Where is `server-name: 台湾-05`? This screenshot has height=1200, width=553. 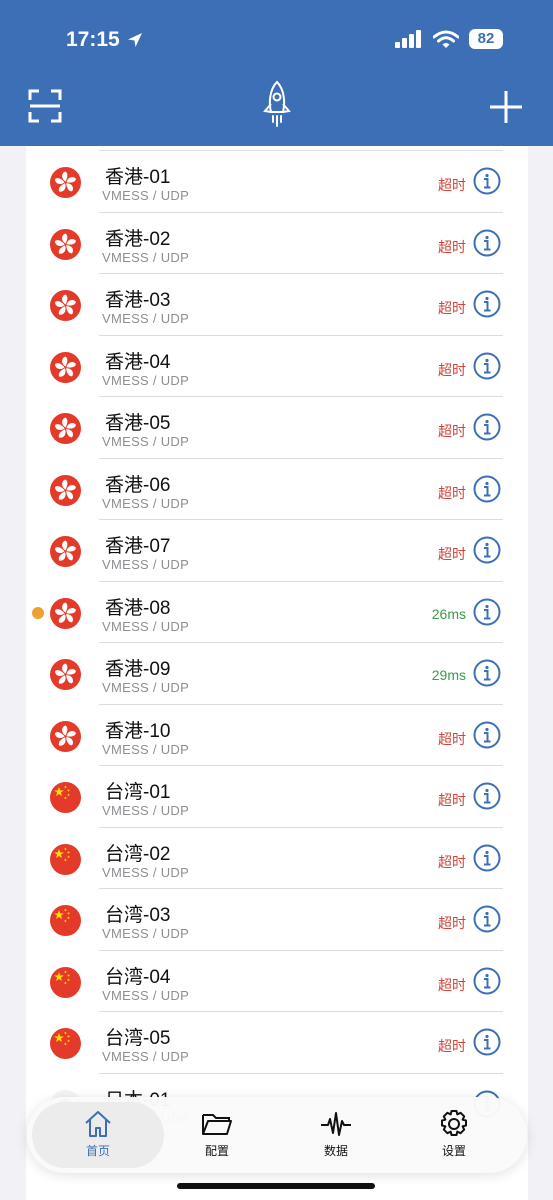
server-name: 台湾-05 is located at coordinates (138, 1038).